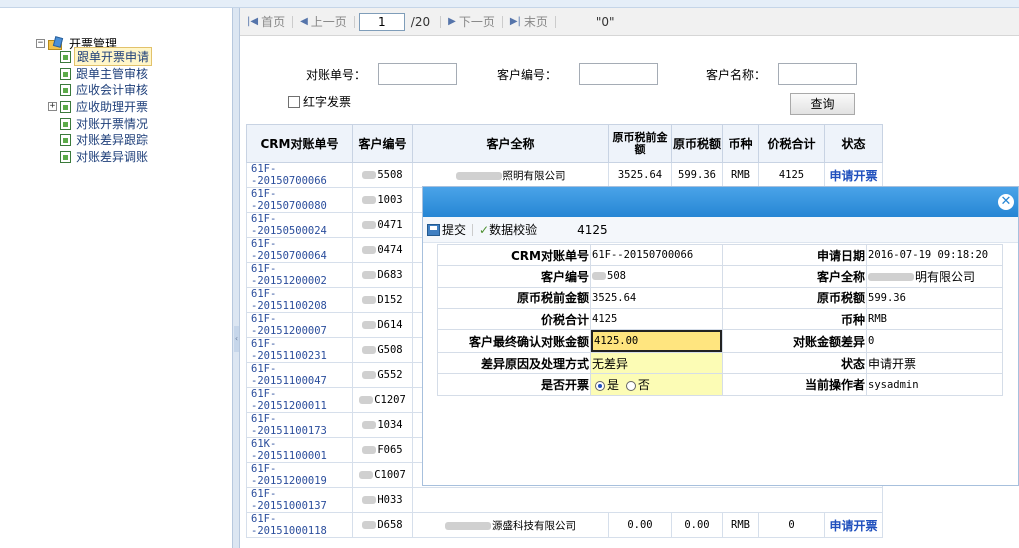 Image resolution: width=1019 pixels, height=548 pixels. What do you see at coordinates (791, 143) in the screenshot?
I see `col-header: 价税合计` at bounding box center [791, 143].